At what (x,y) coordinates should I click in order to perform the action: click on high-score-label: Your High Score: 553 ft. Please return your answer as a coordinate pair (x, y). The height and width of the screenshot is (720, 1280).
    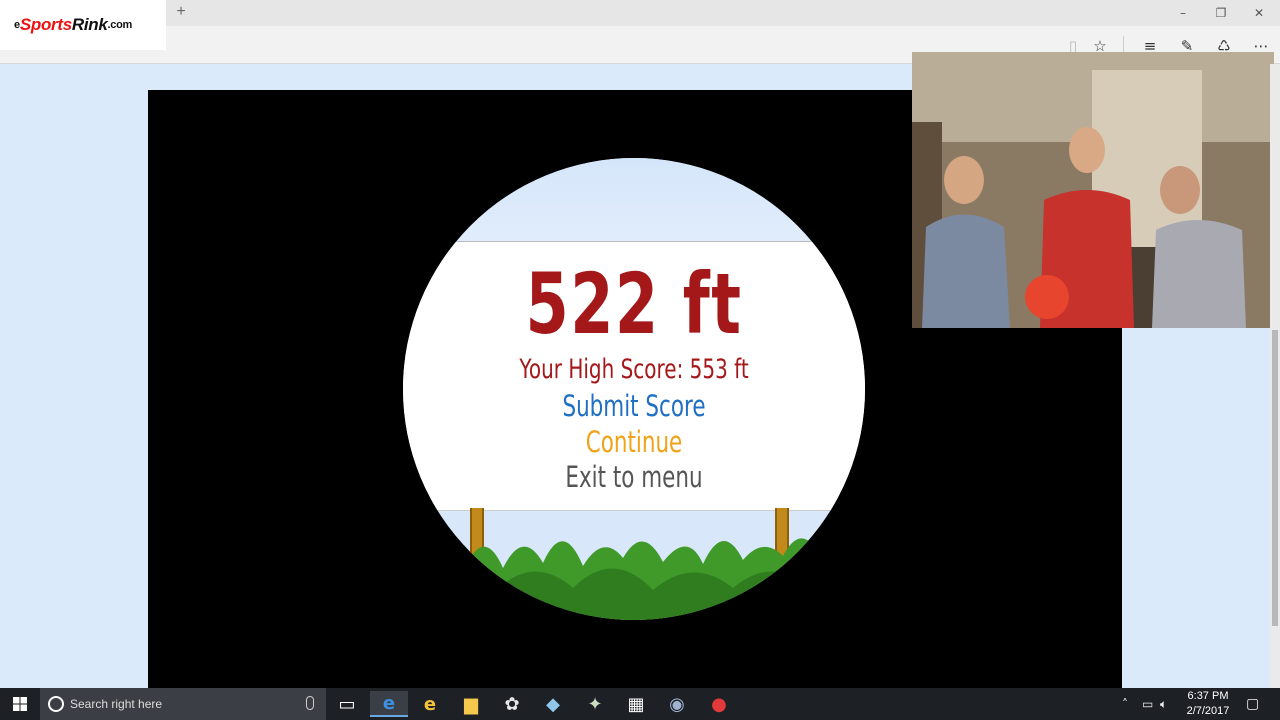
    Looking at the image, I should click on (634, 369).